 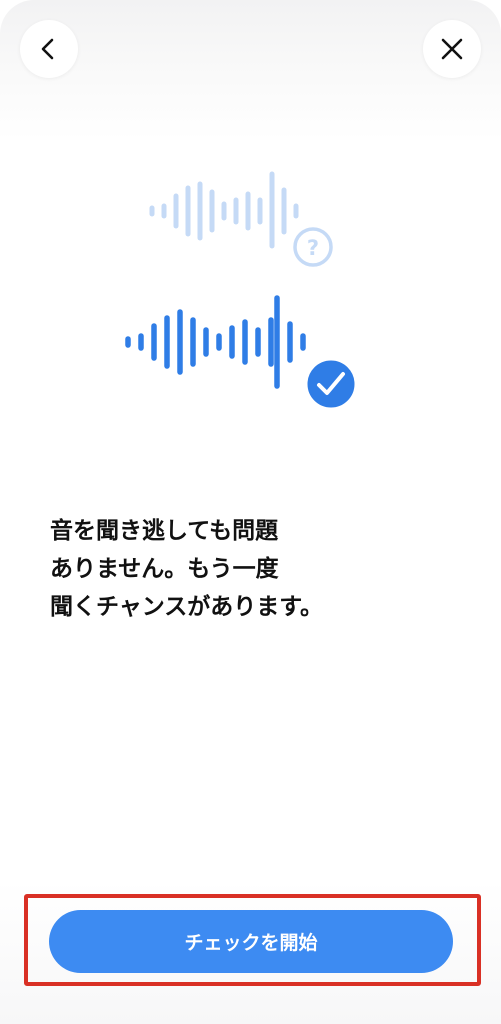 I want to click on question-mark-icon: ?, so click(x=313, y=248).